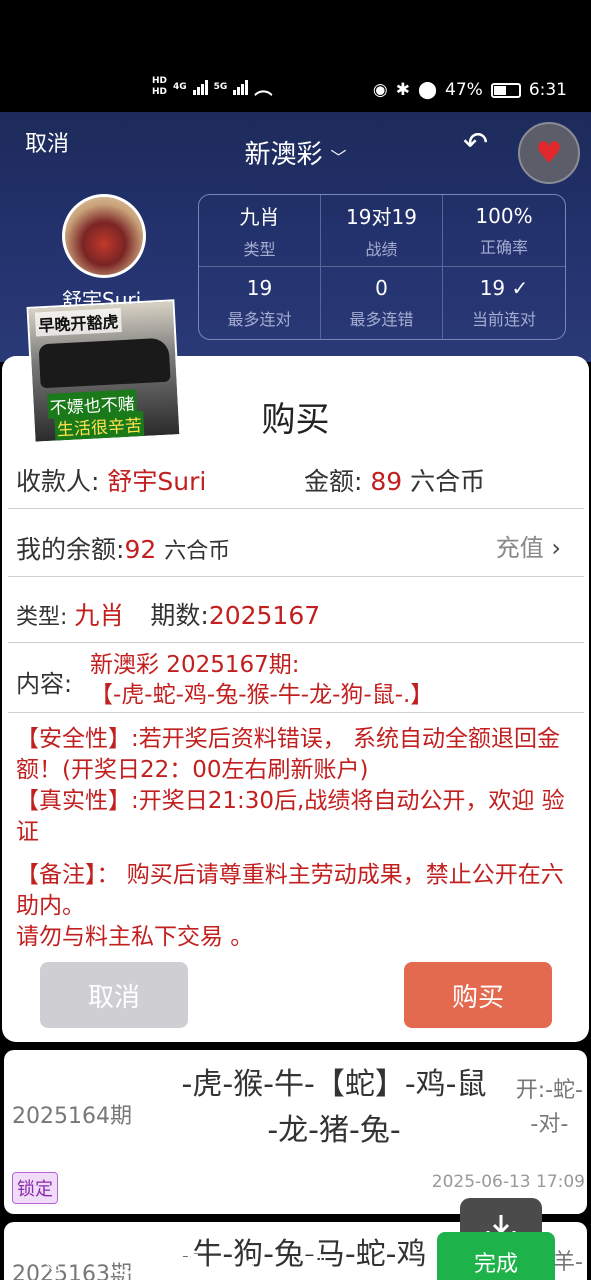 Image resolution: width=591 pixels, height=1280 pixels. I want to click on balance-row: 我的余额:92 六合币, so click(123, 549).